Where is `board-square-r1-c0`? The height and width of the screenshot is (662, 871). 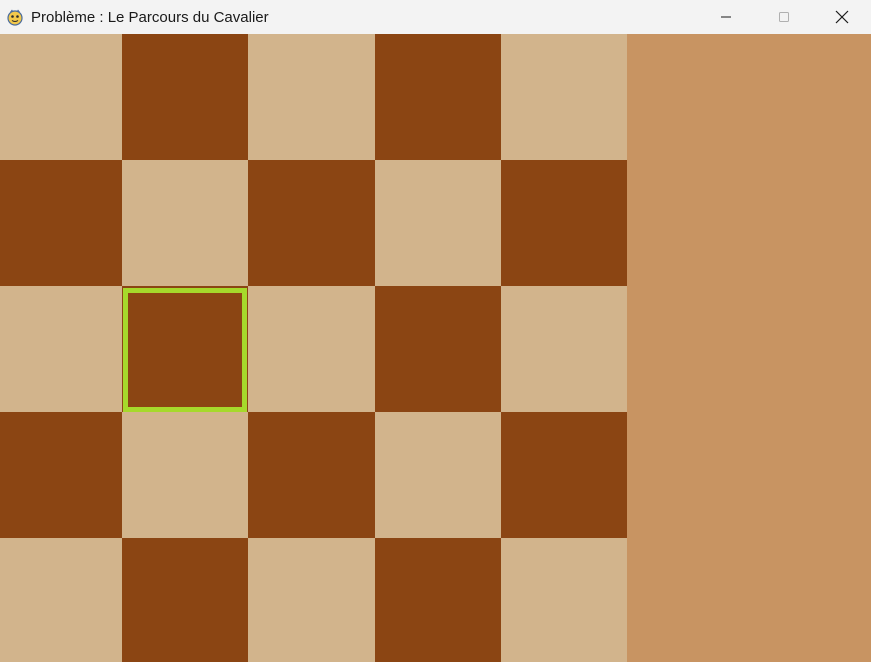 board-square-r1-c0 is located at coordinates (61, 223).